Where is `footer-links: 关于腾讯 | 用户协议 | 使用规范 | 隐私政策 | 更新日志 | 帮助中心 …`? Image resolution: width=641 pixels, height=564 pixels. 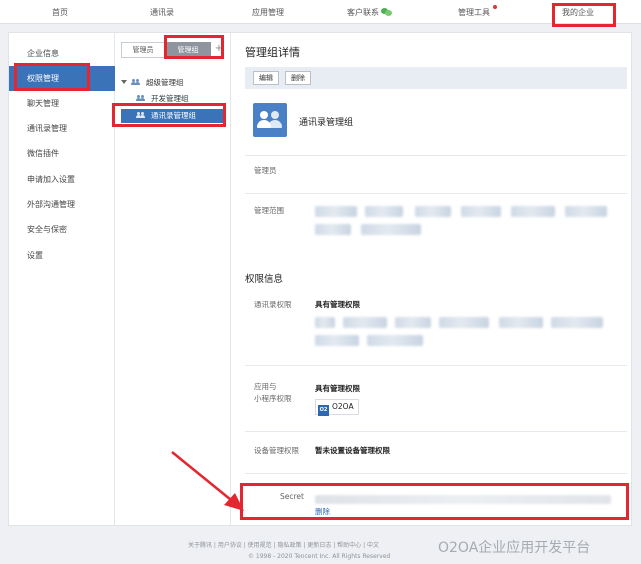 footer-links: 关于腾讯 | 用户协议 | 使用规范 | 隐私政策 | 更新日志 | 帮助中心 … is located at coordinates (283, 544).